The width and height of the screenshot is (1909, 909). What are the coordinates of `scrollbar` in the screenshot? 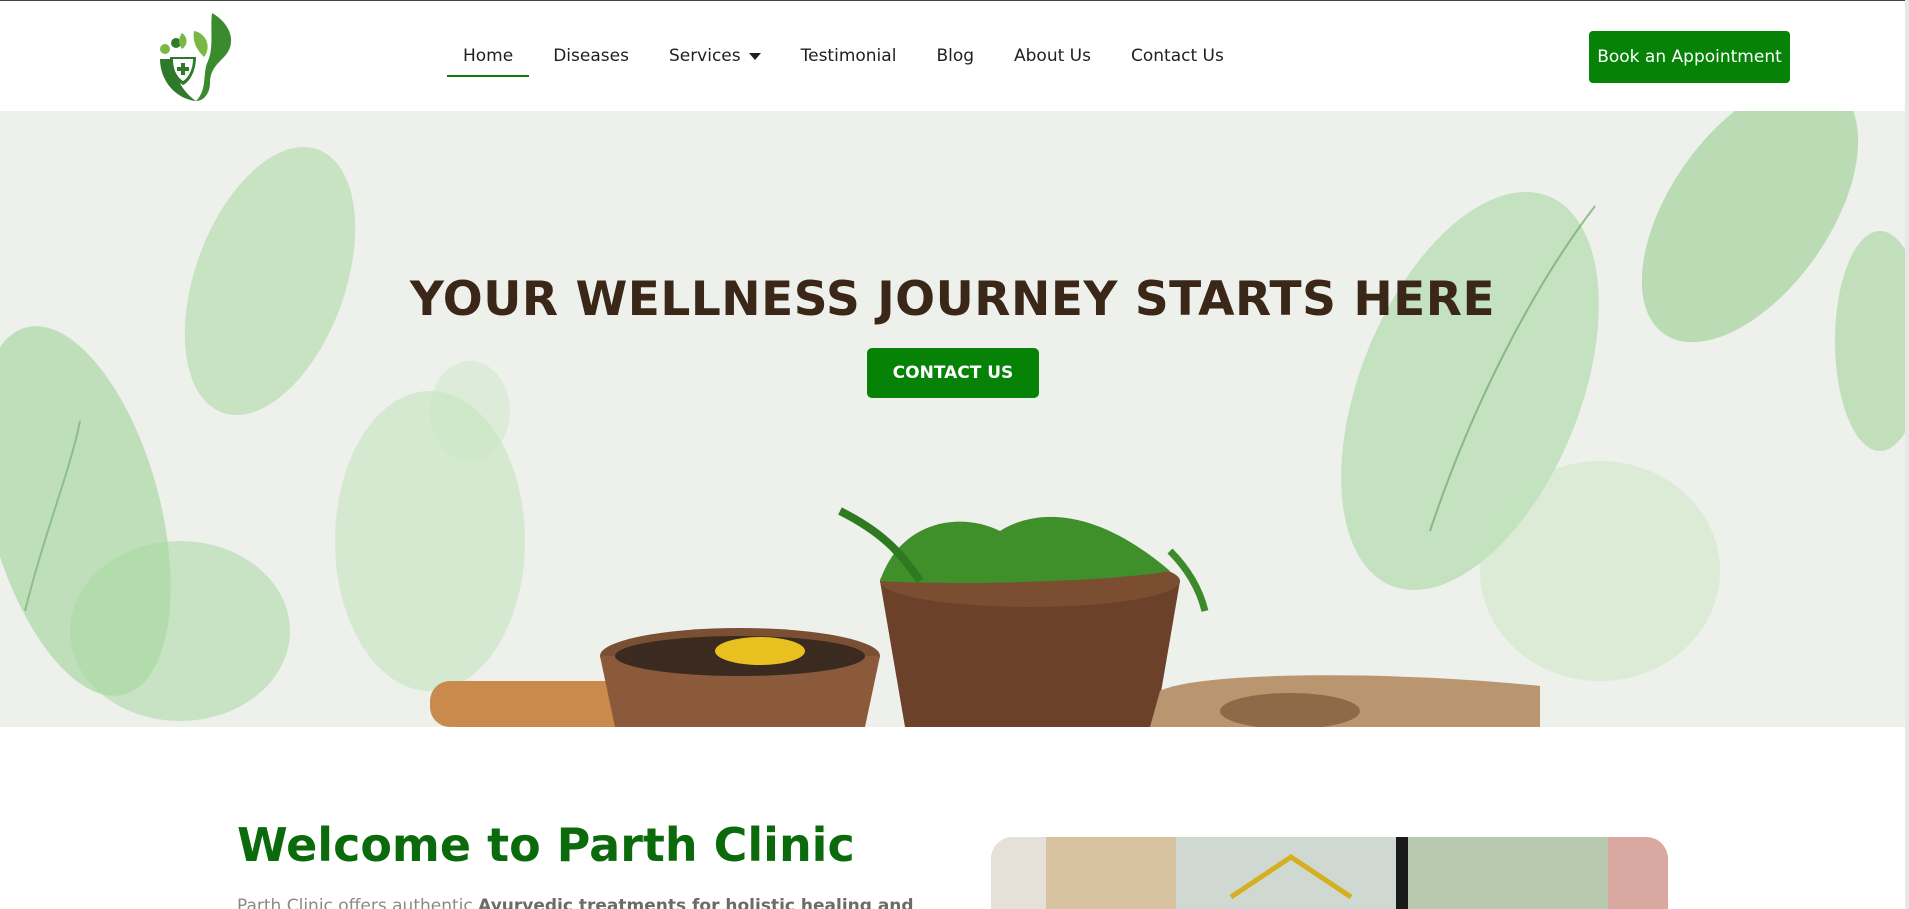 It's located at (1907, 454).